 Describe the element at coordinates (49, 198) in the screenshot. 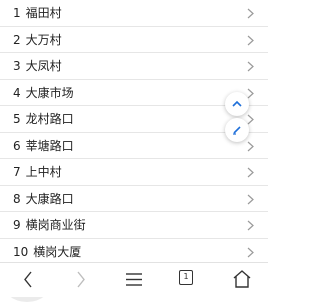

I see `list-item-name: 大康路口` at that location.